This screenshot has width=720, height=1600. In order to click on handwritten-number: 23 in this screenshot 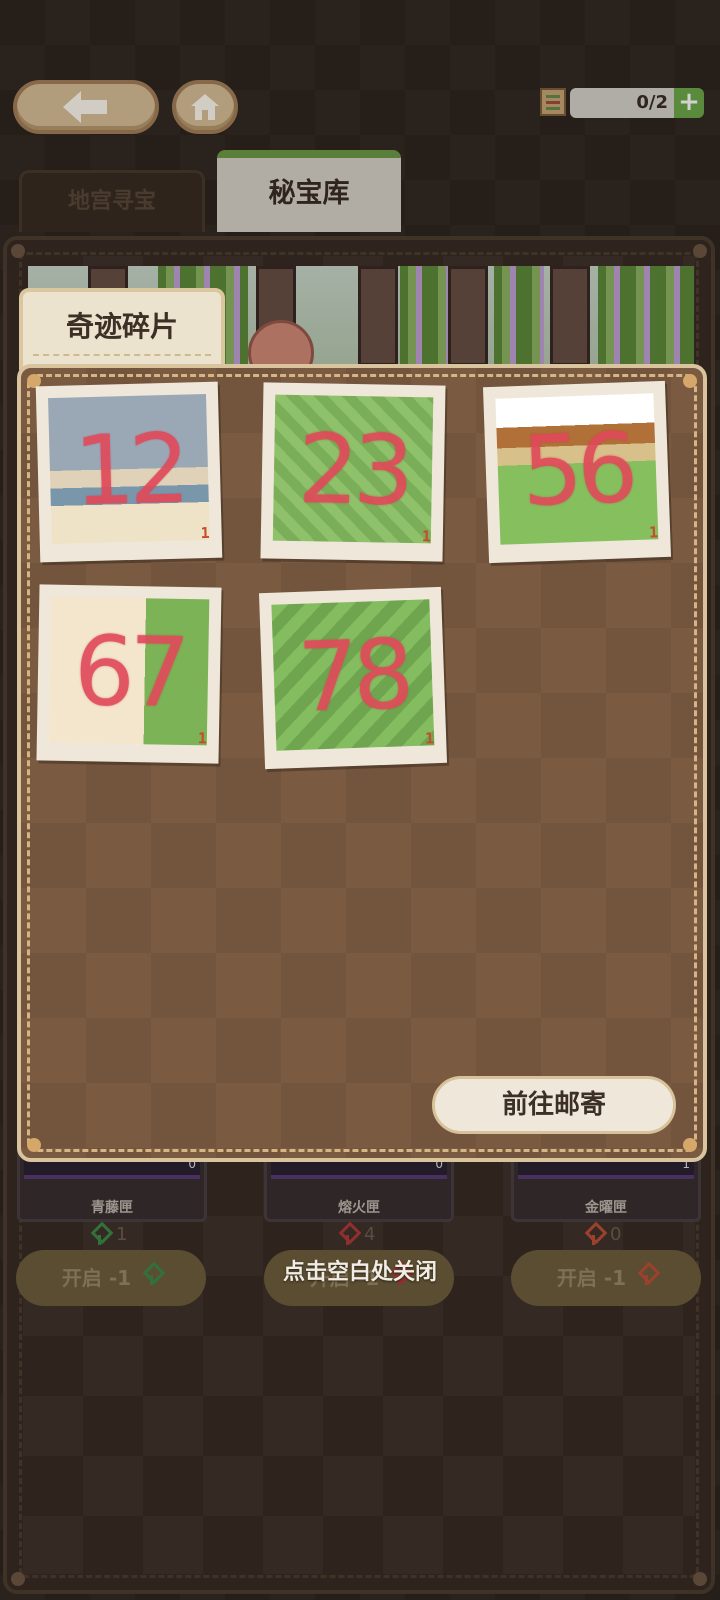, I will do `click(353, 470)`.